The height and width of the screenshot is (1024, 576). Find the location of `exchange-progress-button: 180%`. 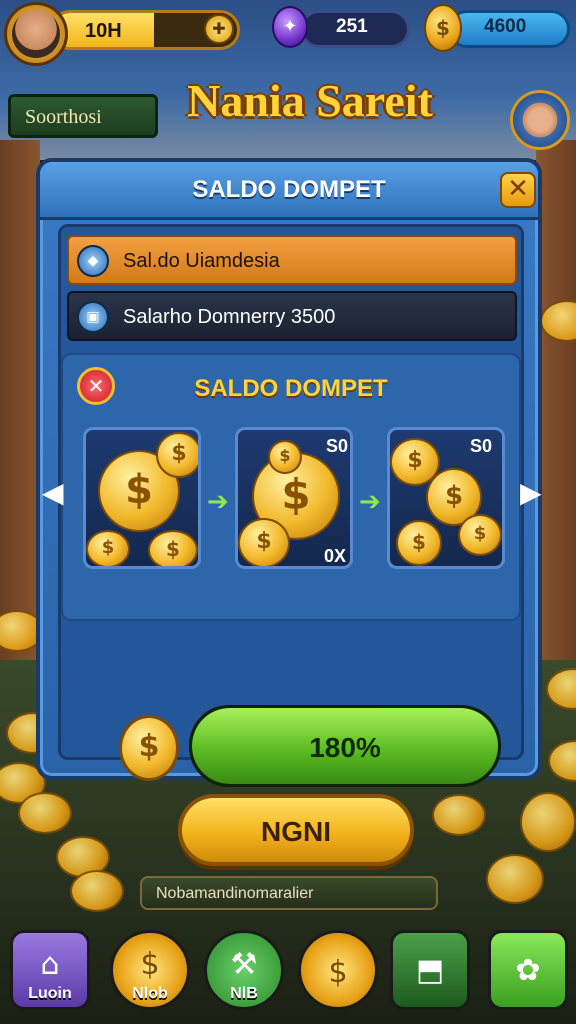

exchange-progress-button: 180% is located at coordinates (345, 746).